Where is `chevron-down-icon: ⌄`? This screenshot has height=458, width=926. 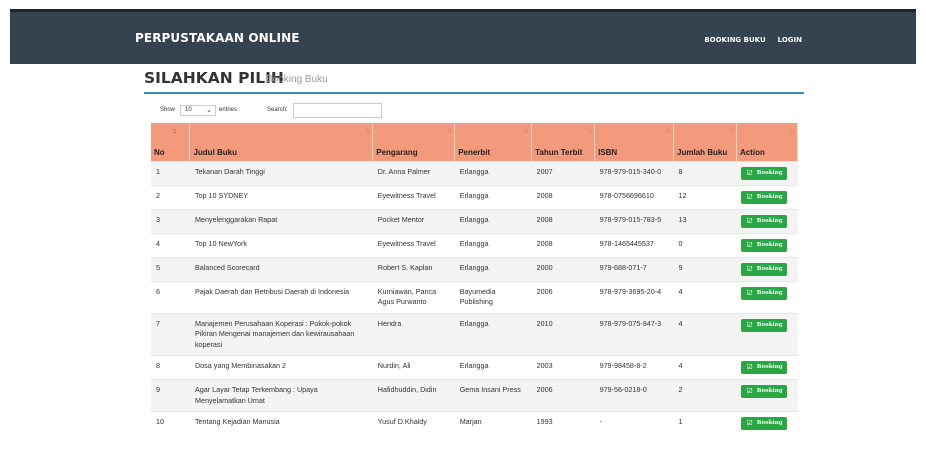 chevron-down-icon: ⌄ is located at coordinates (209, 110).